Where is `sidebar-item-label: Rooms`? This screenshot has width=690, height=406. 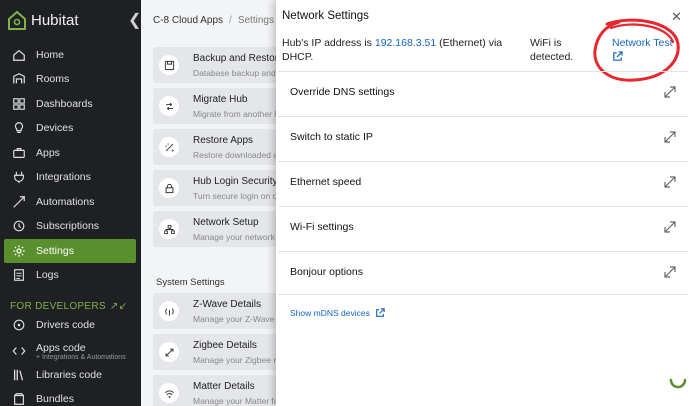 sidebar-item-label: Rooms is located at coordinates (53, 79).